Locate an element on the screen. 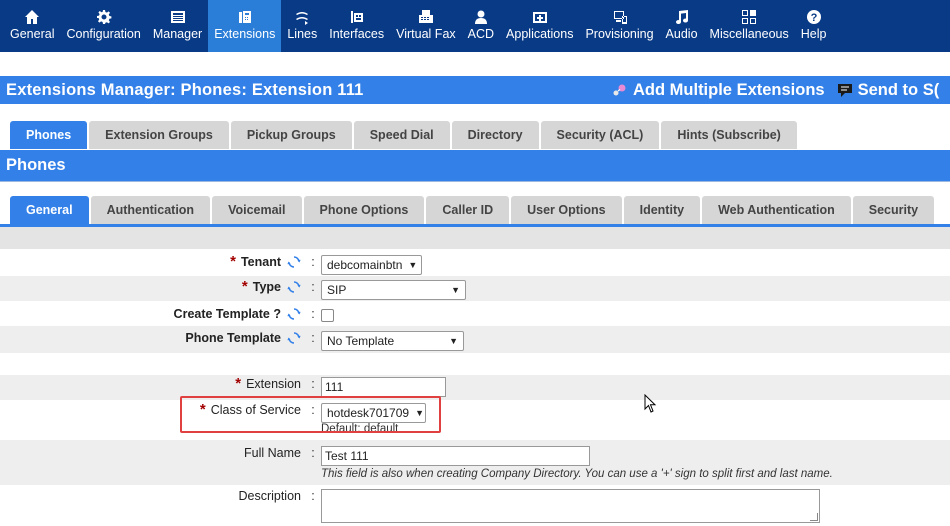  send-to-link: Send to S( is located at coordinates (888, 90).